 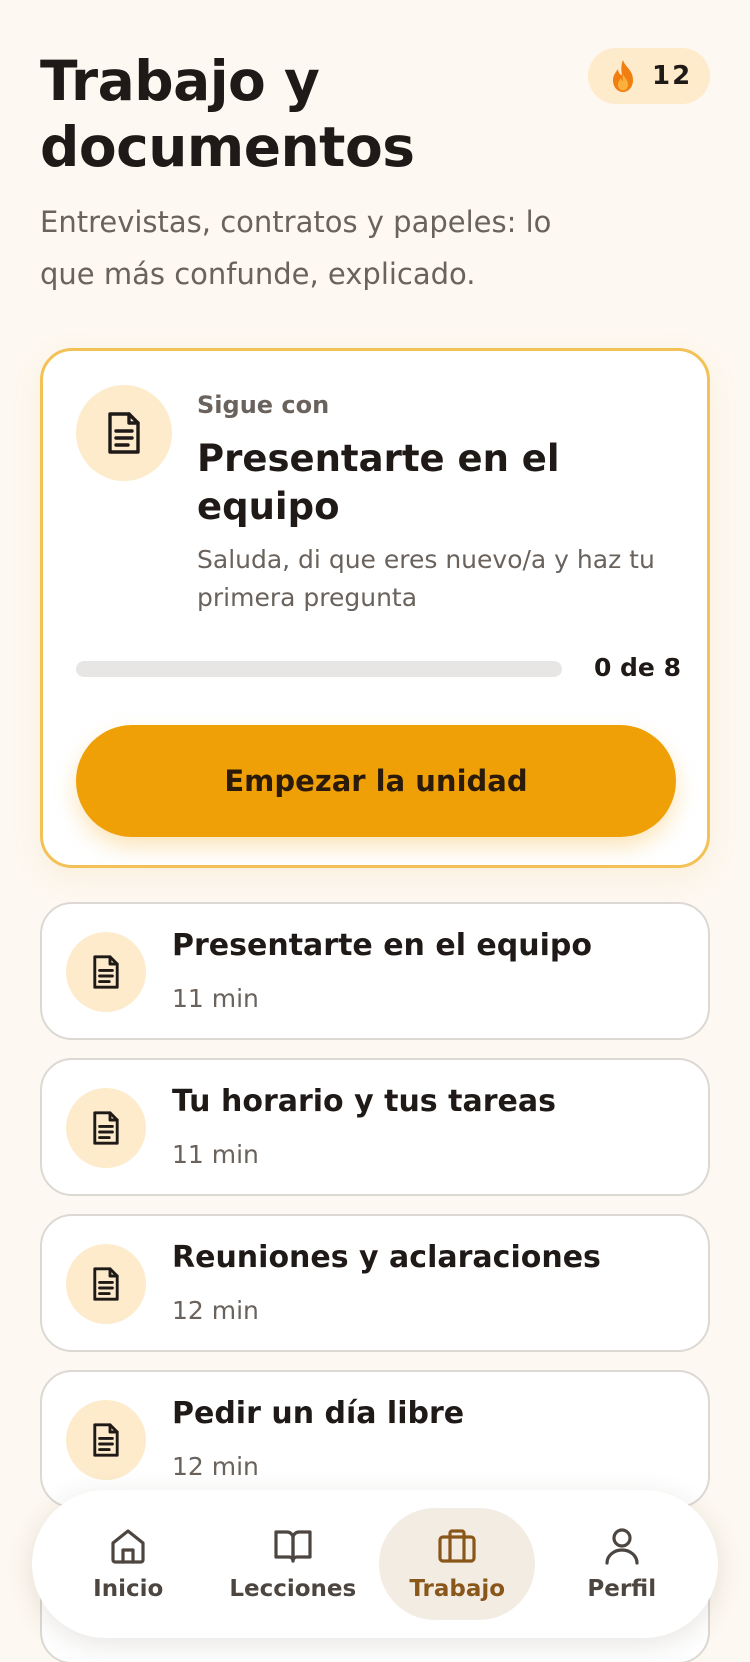 I want to click on lesson-title: Pedir un día libre, so click(x=318, y=1413).